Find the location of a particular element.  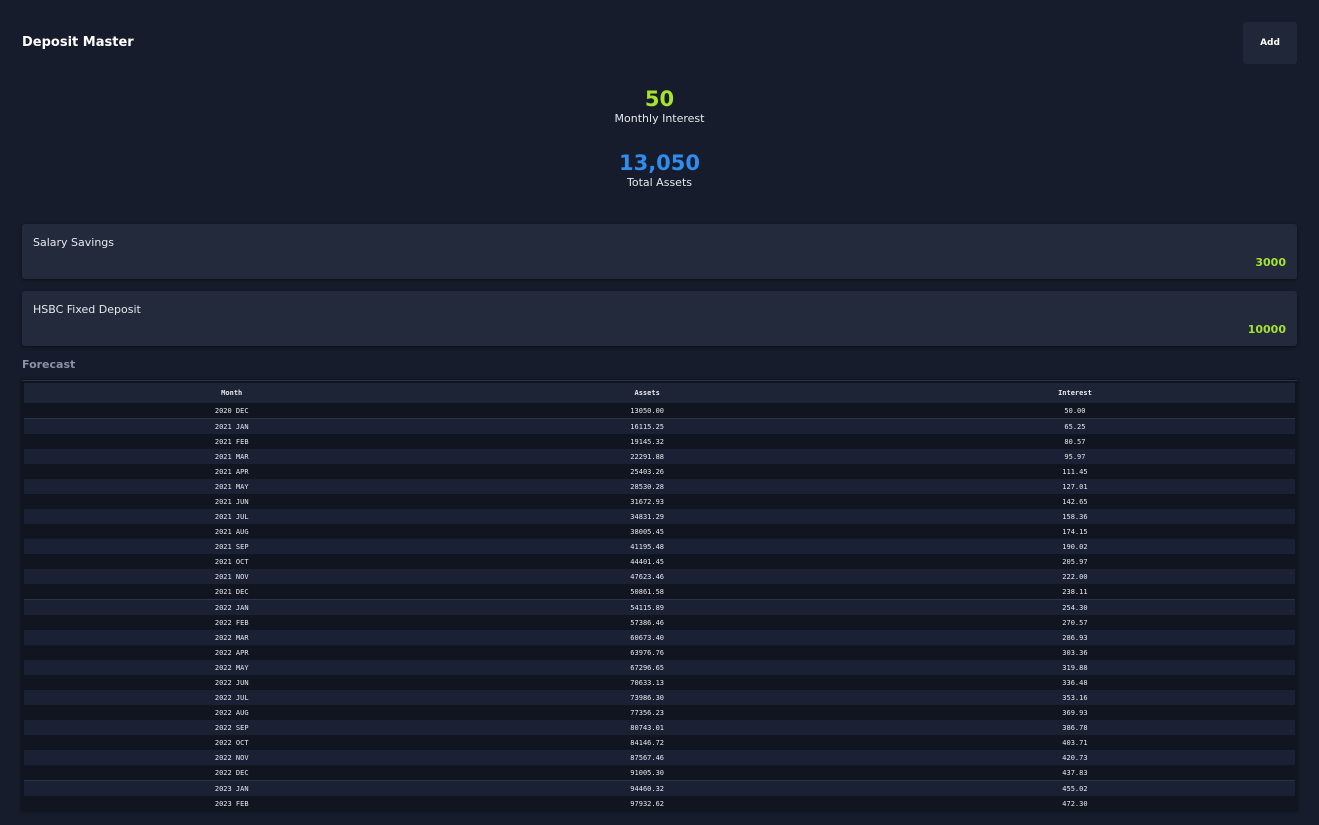

cell-assets: 97932.62 is located at coordinates (647, 803).